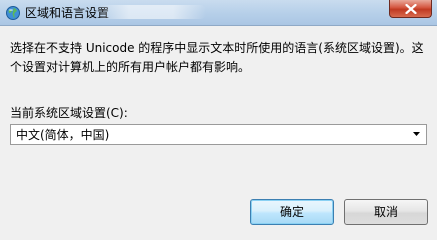  I want to click on close-icon, so click(411, 9).